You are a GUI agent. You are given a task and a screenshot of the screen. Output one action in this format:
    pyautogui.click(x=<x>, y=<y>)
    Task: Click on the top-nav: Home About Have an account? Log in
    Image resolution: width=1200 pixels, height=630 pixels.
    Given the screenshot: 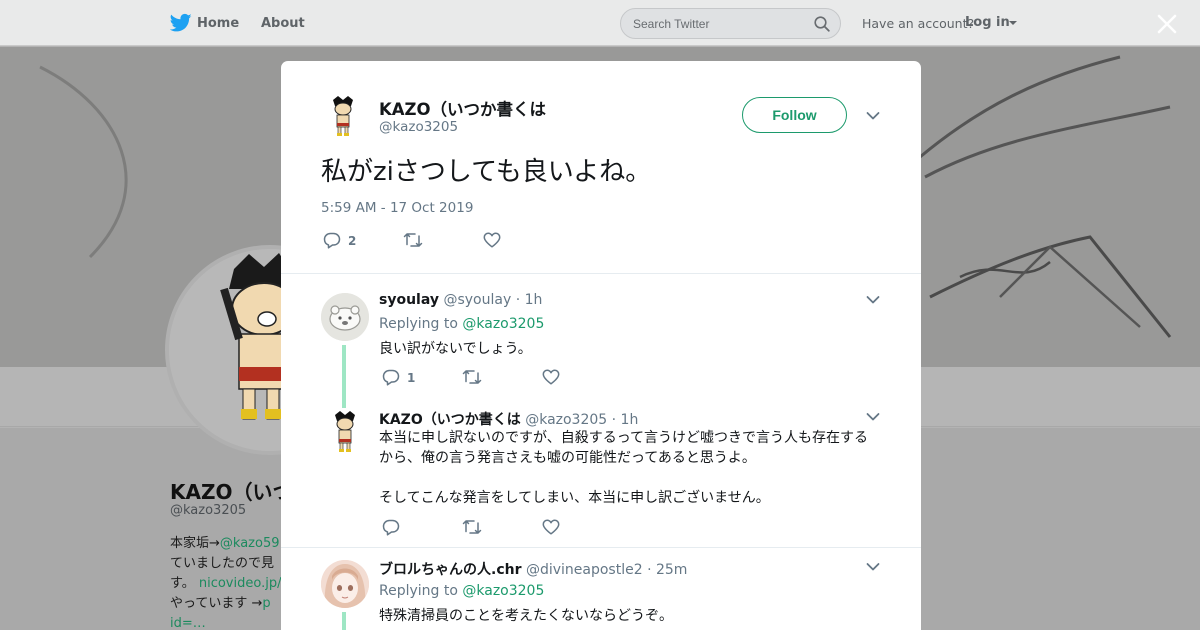 What is the action you would take?
    pyautogui.click(x=600, y=23)
    